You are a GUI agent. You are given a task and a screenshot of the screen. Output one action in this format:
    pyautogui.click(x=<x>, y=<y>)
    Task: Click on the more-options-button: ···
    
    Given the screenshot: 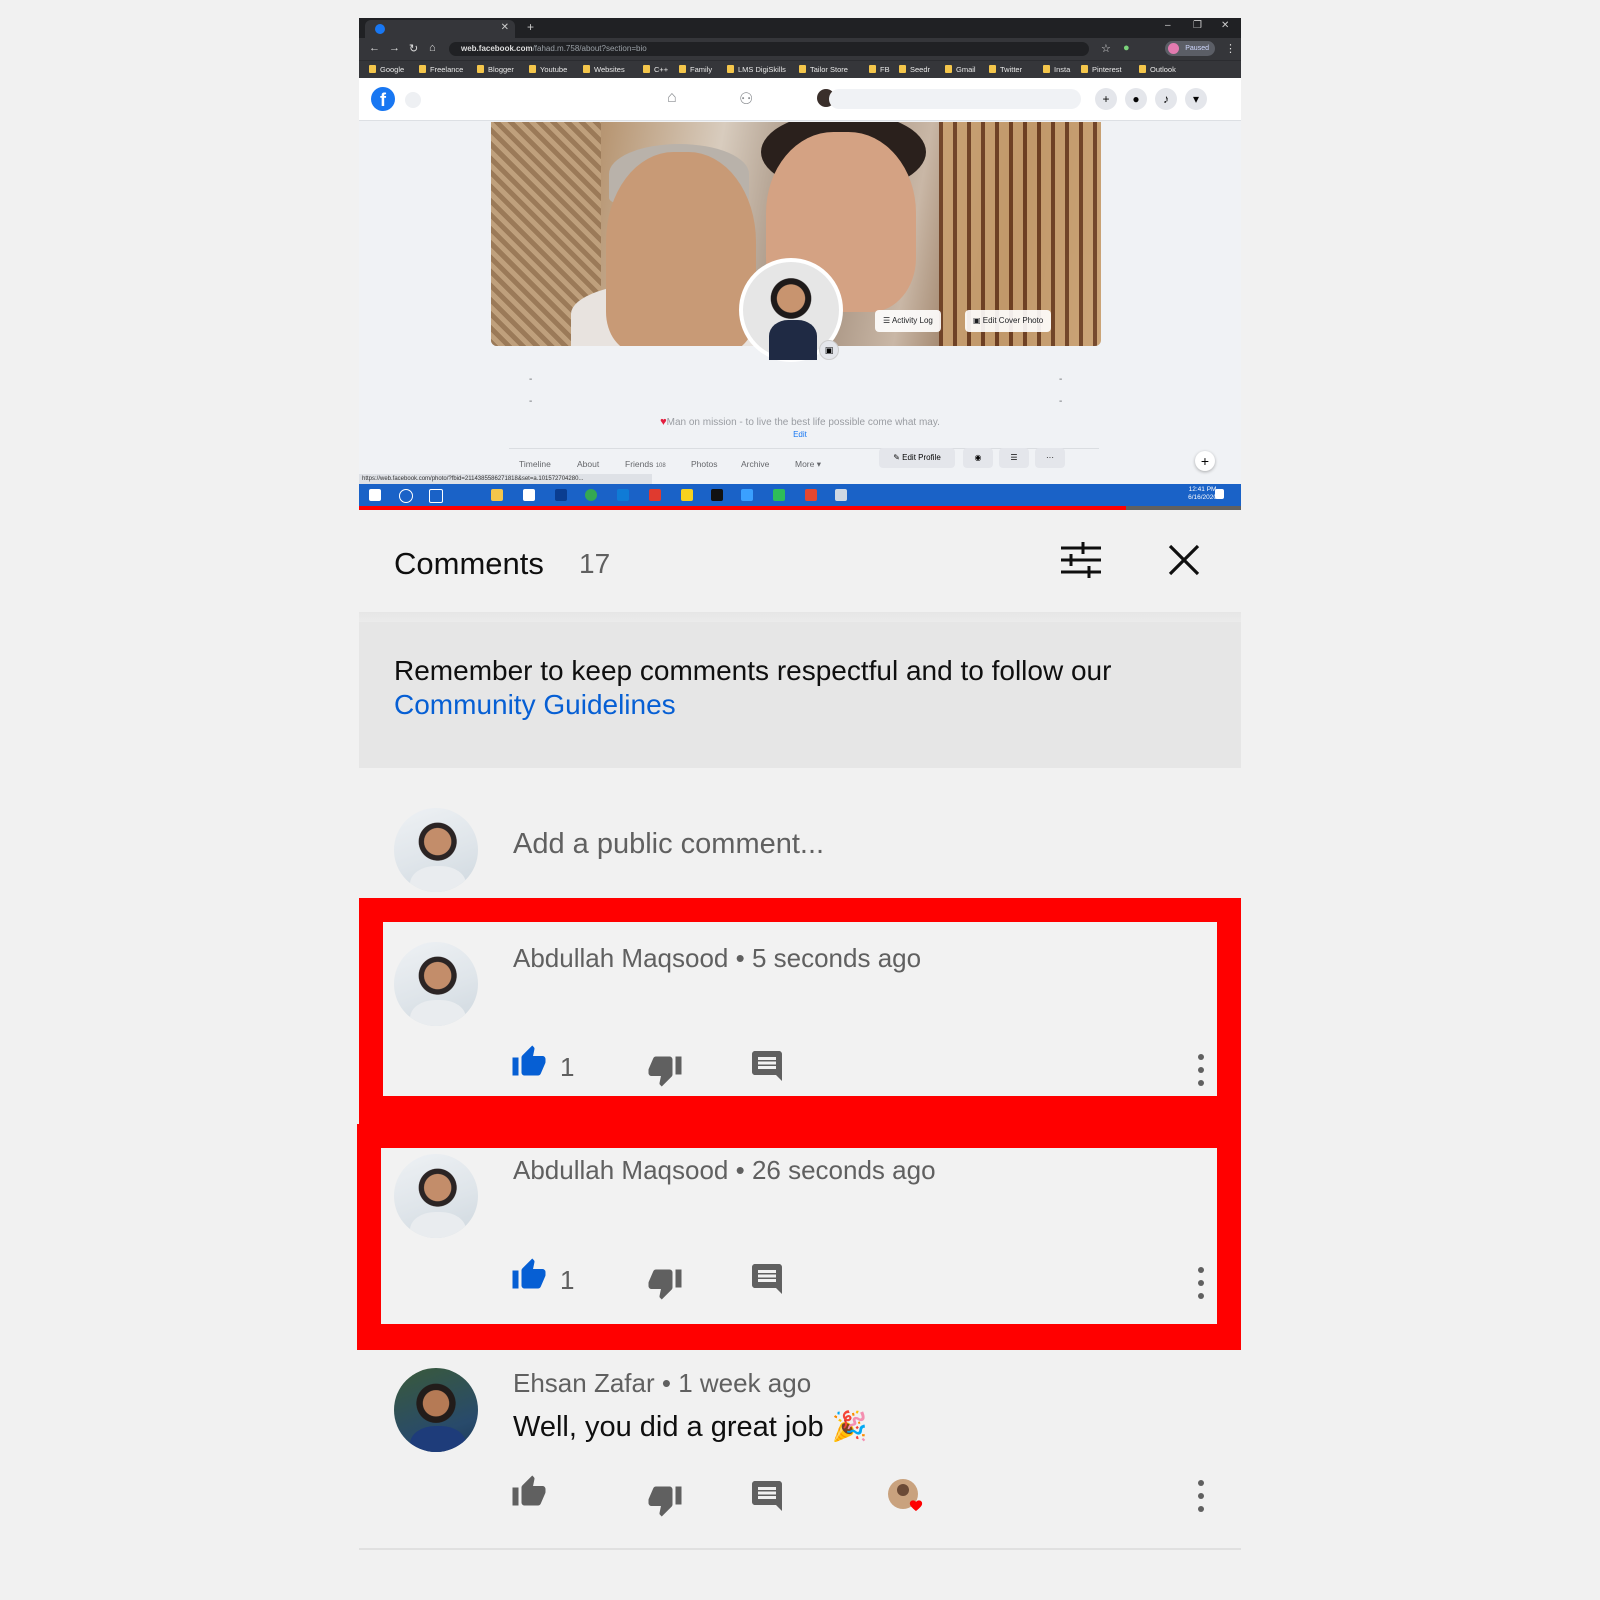 What is the action you would take?
    pyautogui.click(x=1050, y=458)
    